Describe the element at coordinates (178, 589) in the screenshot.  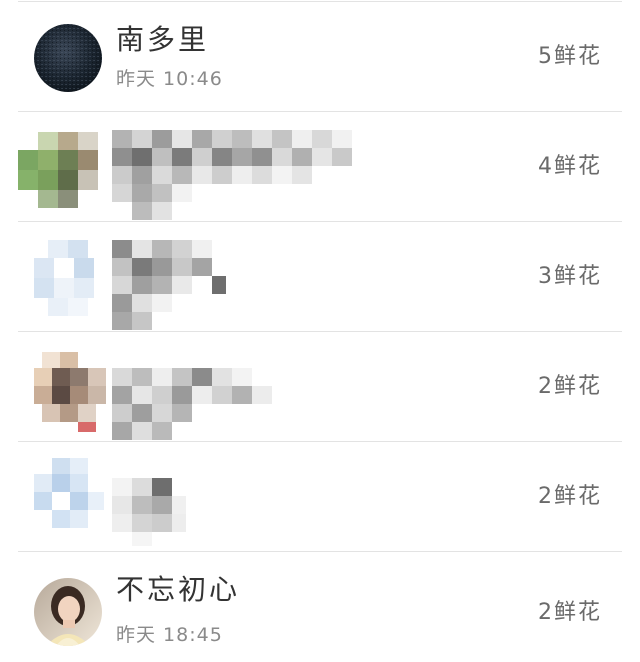
I see `user-name: 不忘初心` at that location.